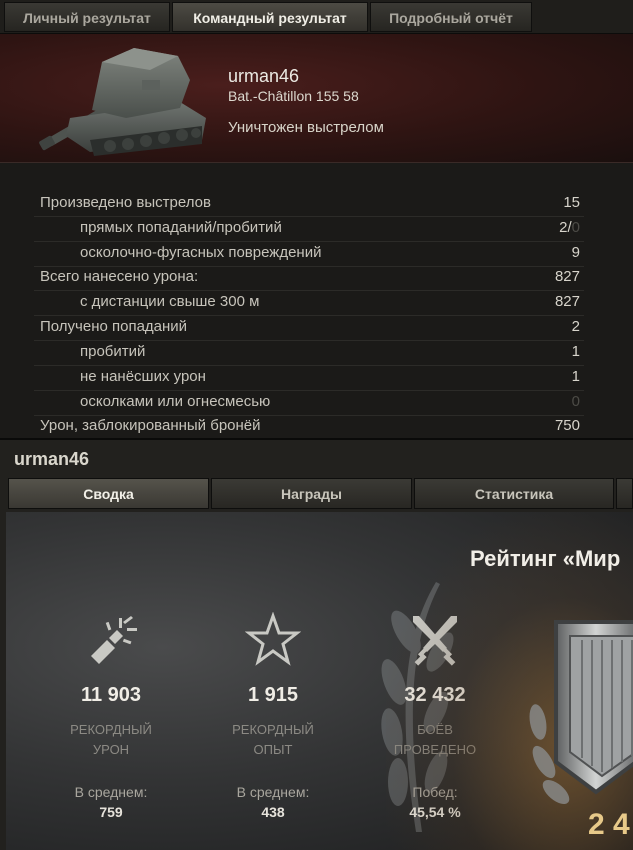  I want to click on caption-line-2: УРОН, so click(111, 749).